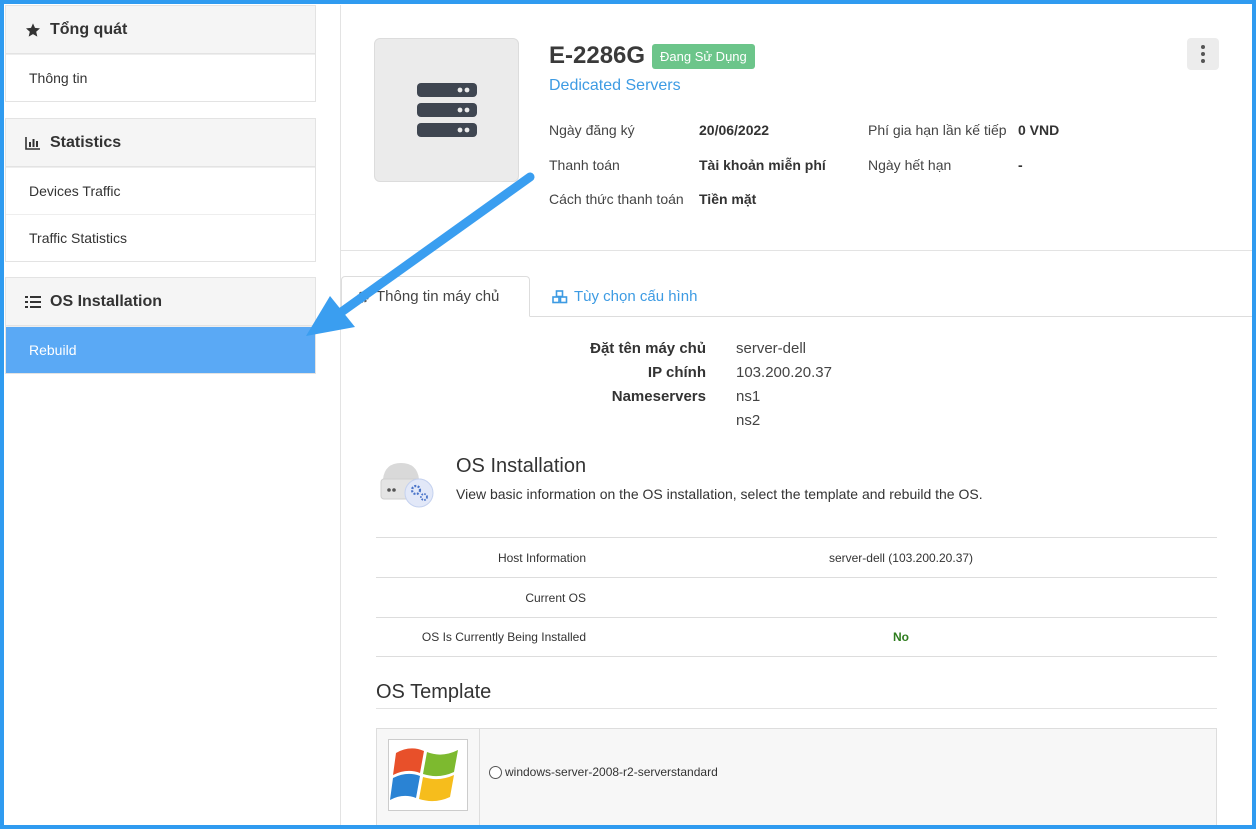  Describe the element at coordinates (796, 708) in the screenshot. I see `os-template-divider` at that location.